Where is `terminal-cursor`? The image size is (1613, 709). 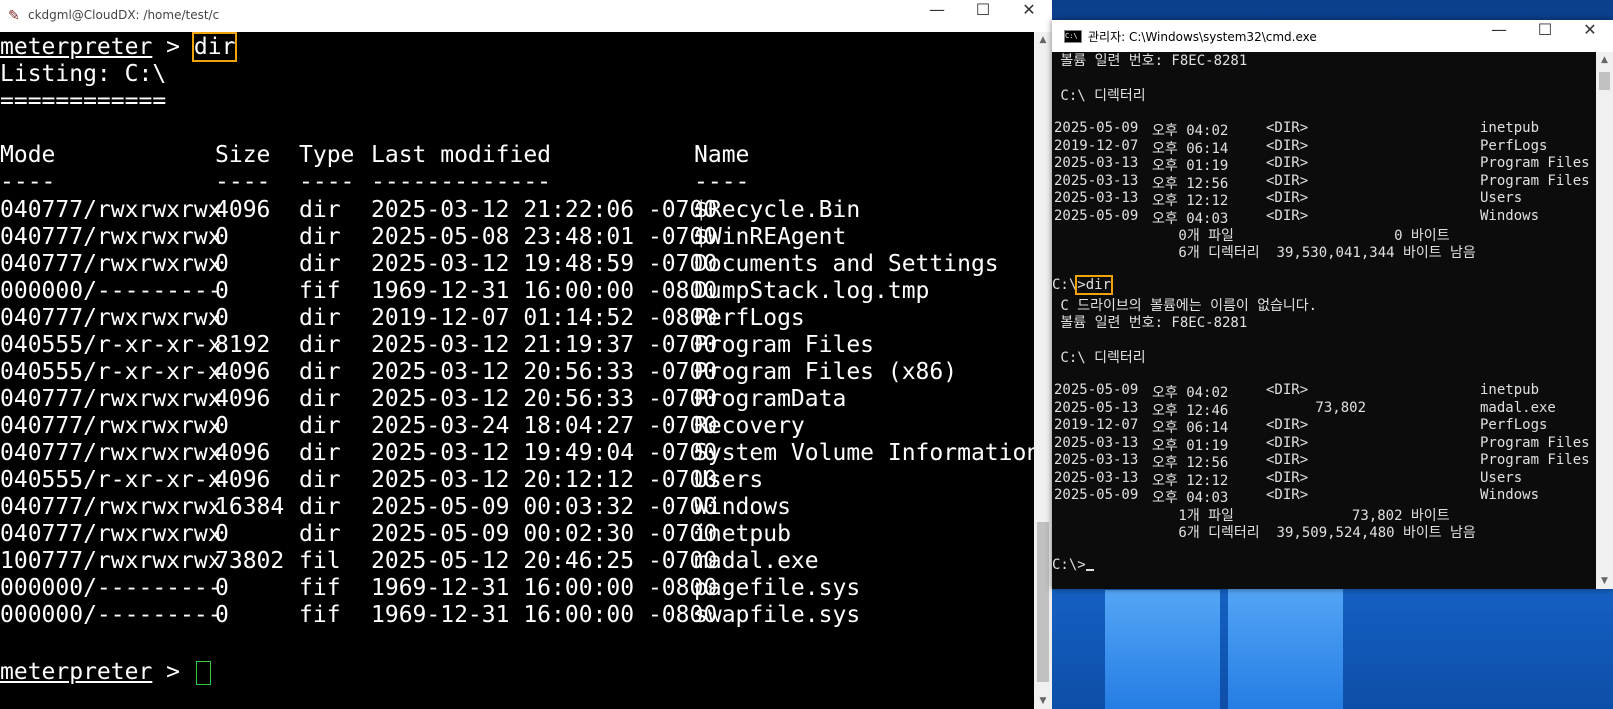
terminal-cursor is located at coordinates (203, 672).